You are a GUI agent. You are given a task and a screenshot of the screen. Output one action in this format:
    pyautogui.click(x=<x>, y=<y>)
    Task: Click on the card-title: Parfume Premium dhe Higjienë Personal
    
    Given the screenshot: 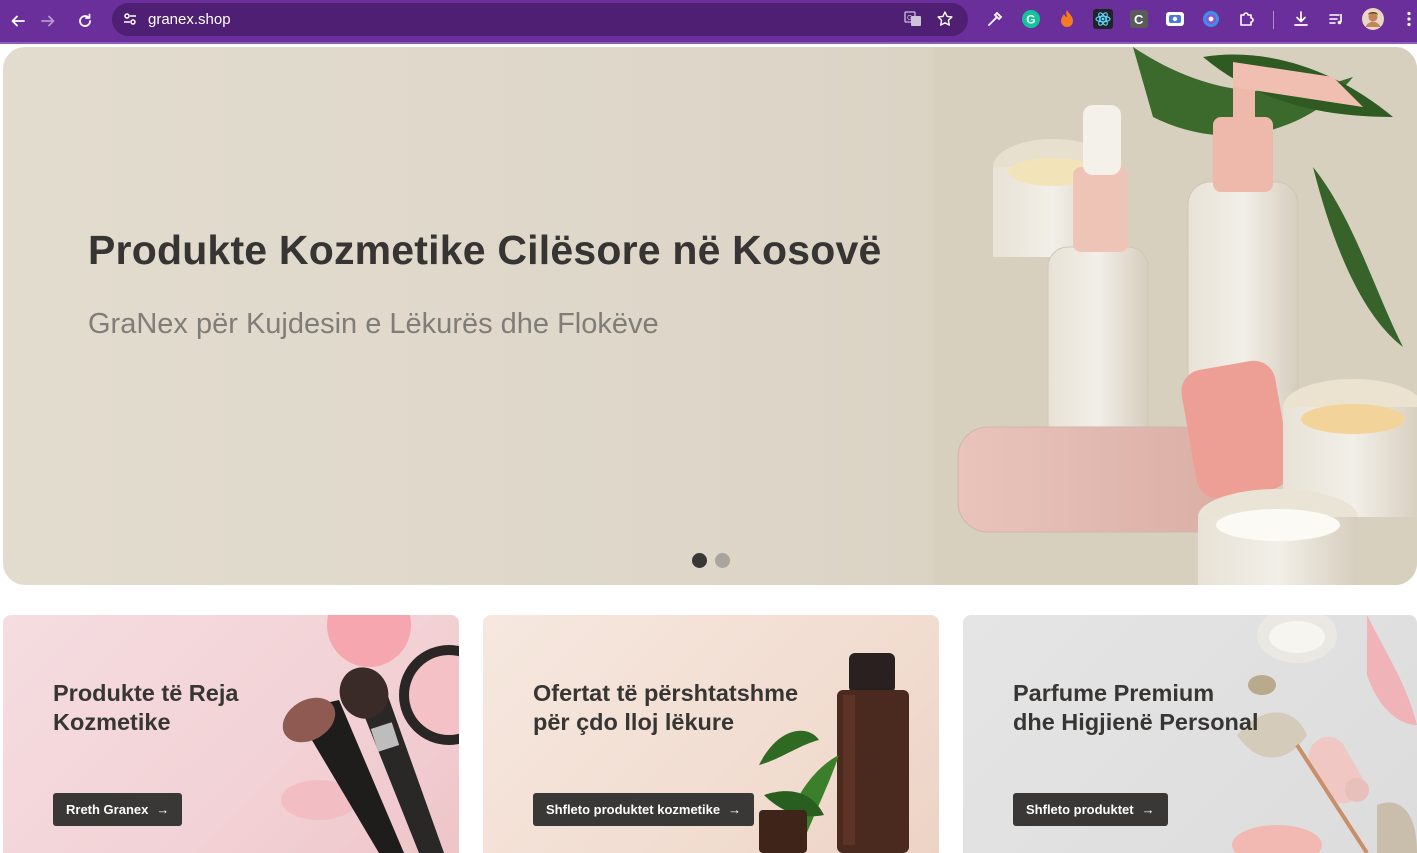 What is the action you would take?
    pyautogui.click(x=1136, y=708)
    